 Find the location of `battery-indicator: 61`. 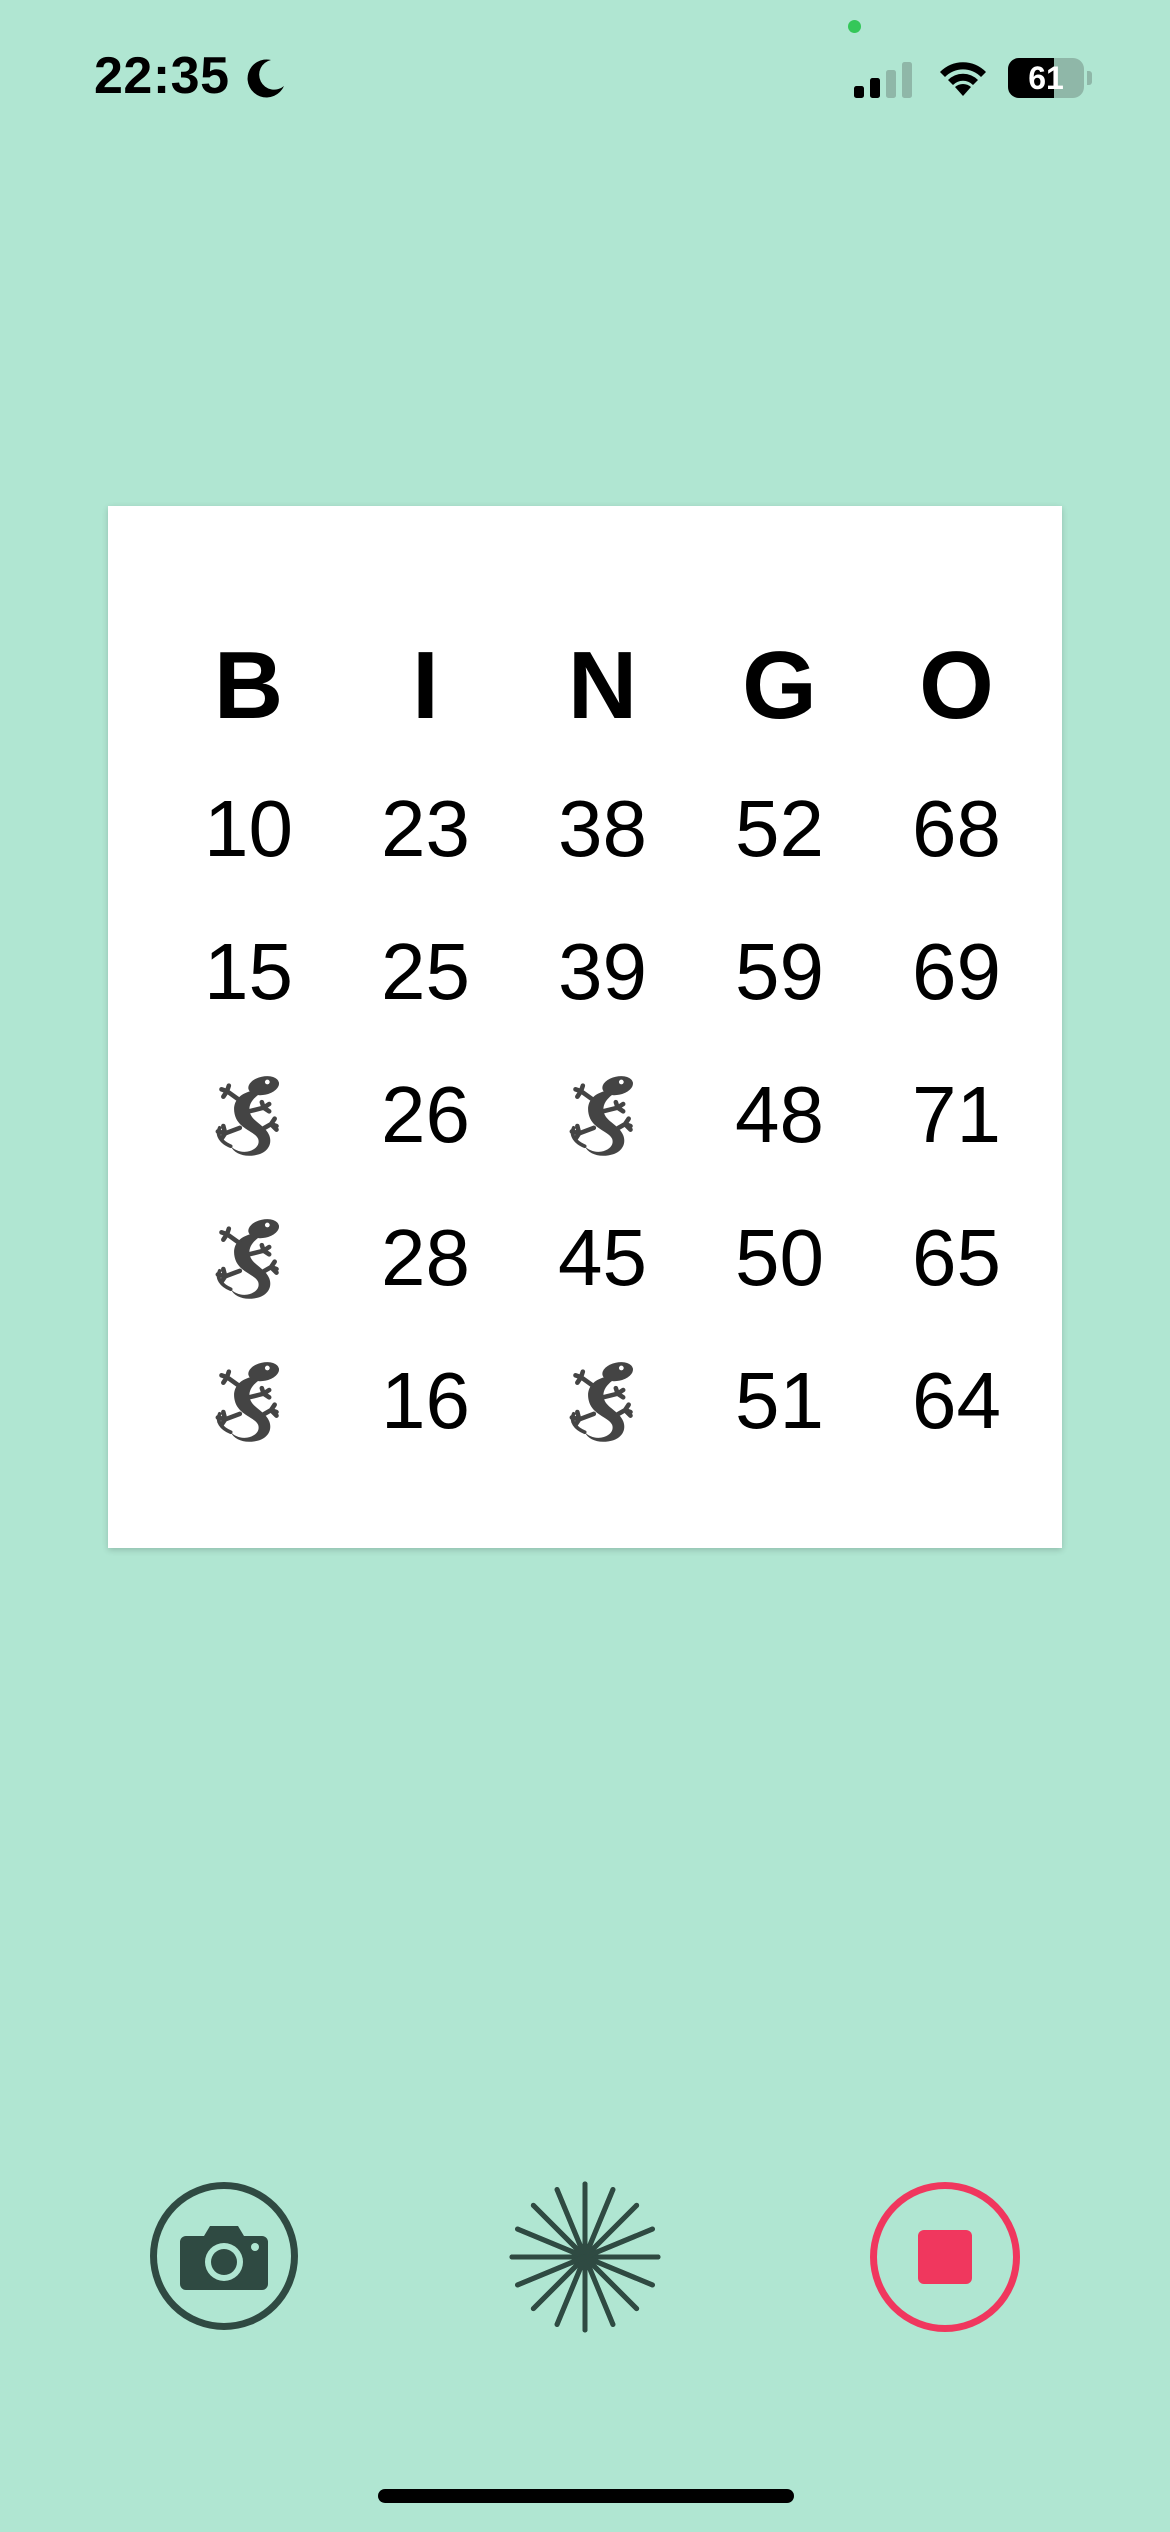

battery-indicator: 61 is located at coordinates (1050, 78).